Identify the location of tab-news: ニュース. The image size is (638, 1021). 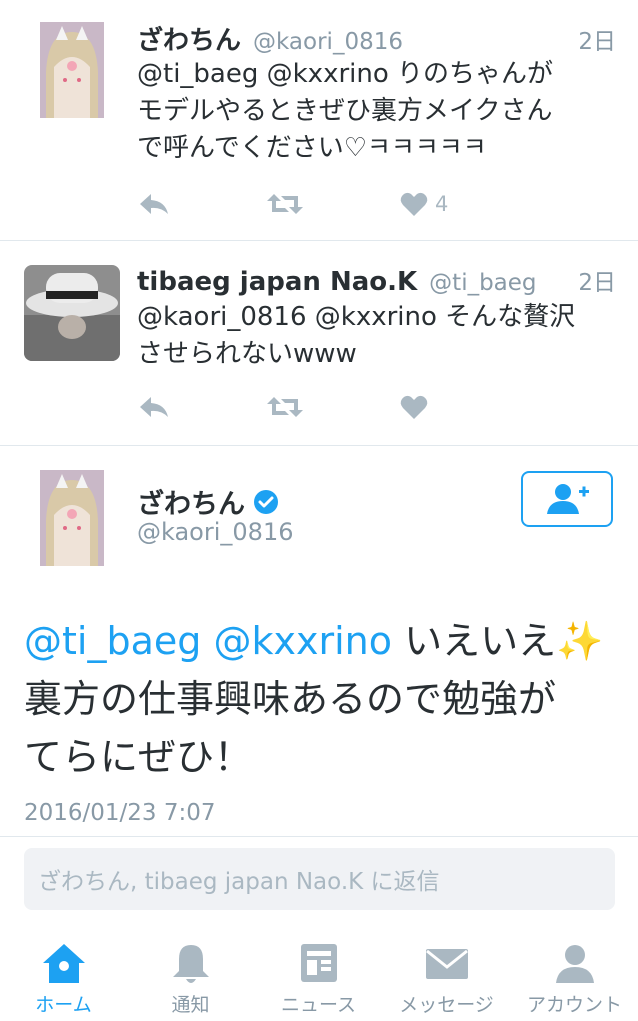
(318, 978).